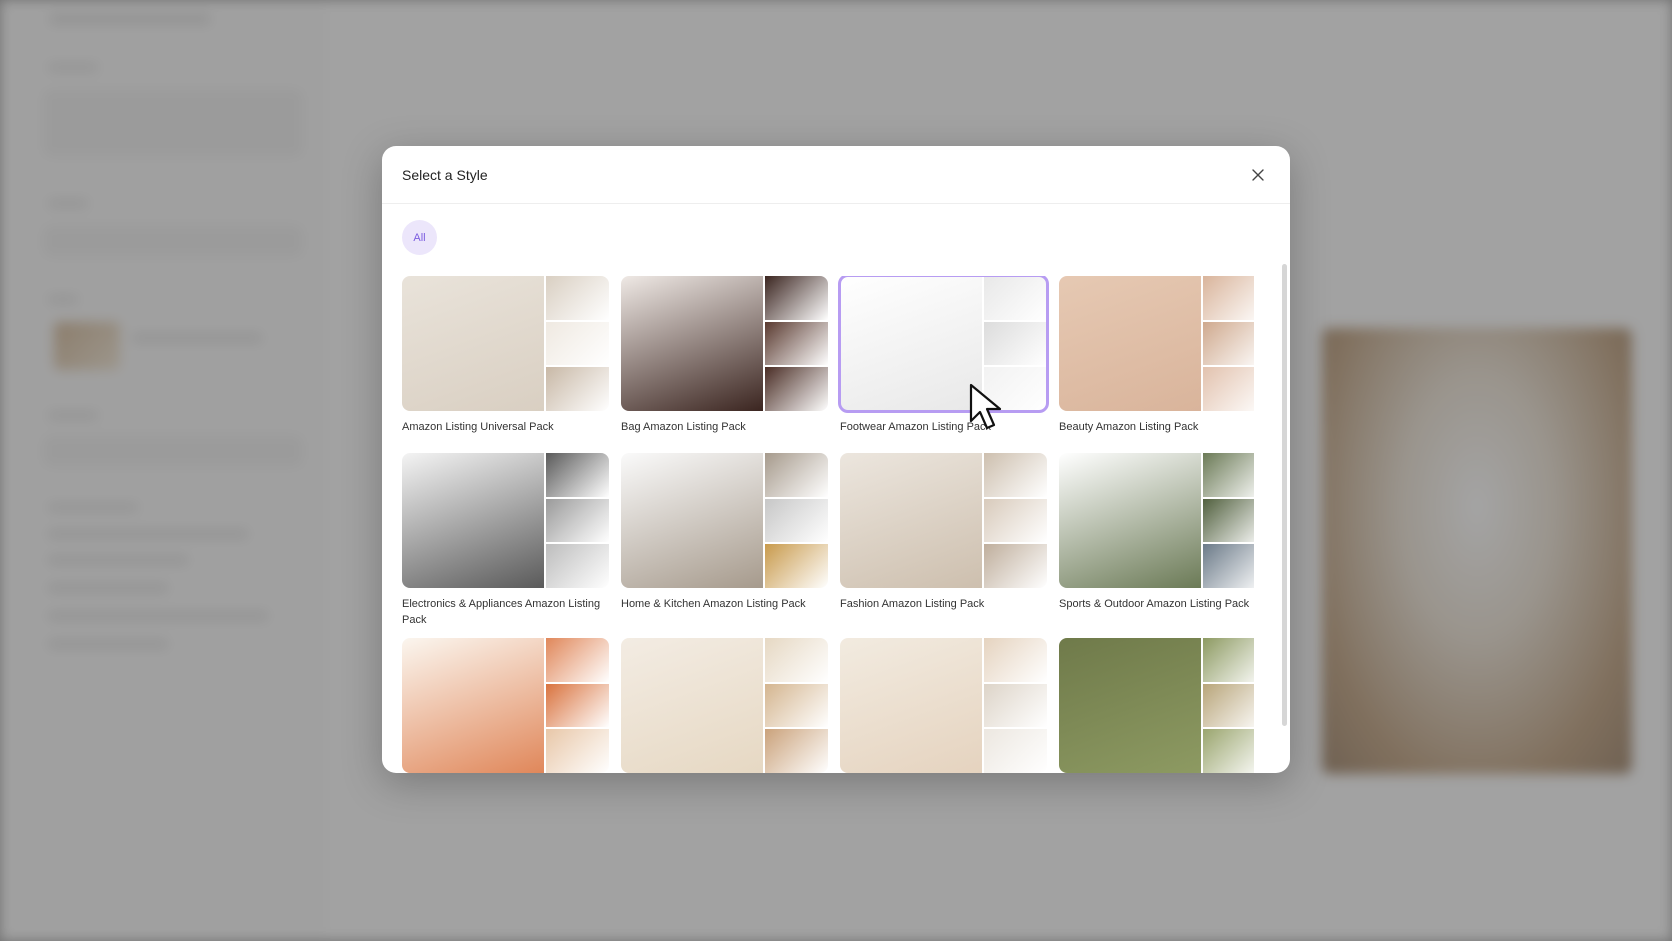  Describe the element at coordinates (916, 427) in the screenshot. I see `style-card-label: Footwear Amazon Listing Pack` at that location.